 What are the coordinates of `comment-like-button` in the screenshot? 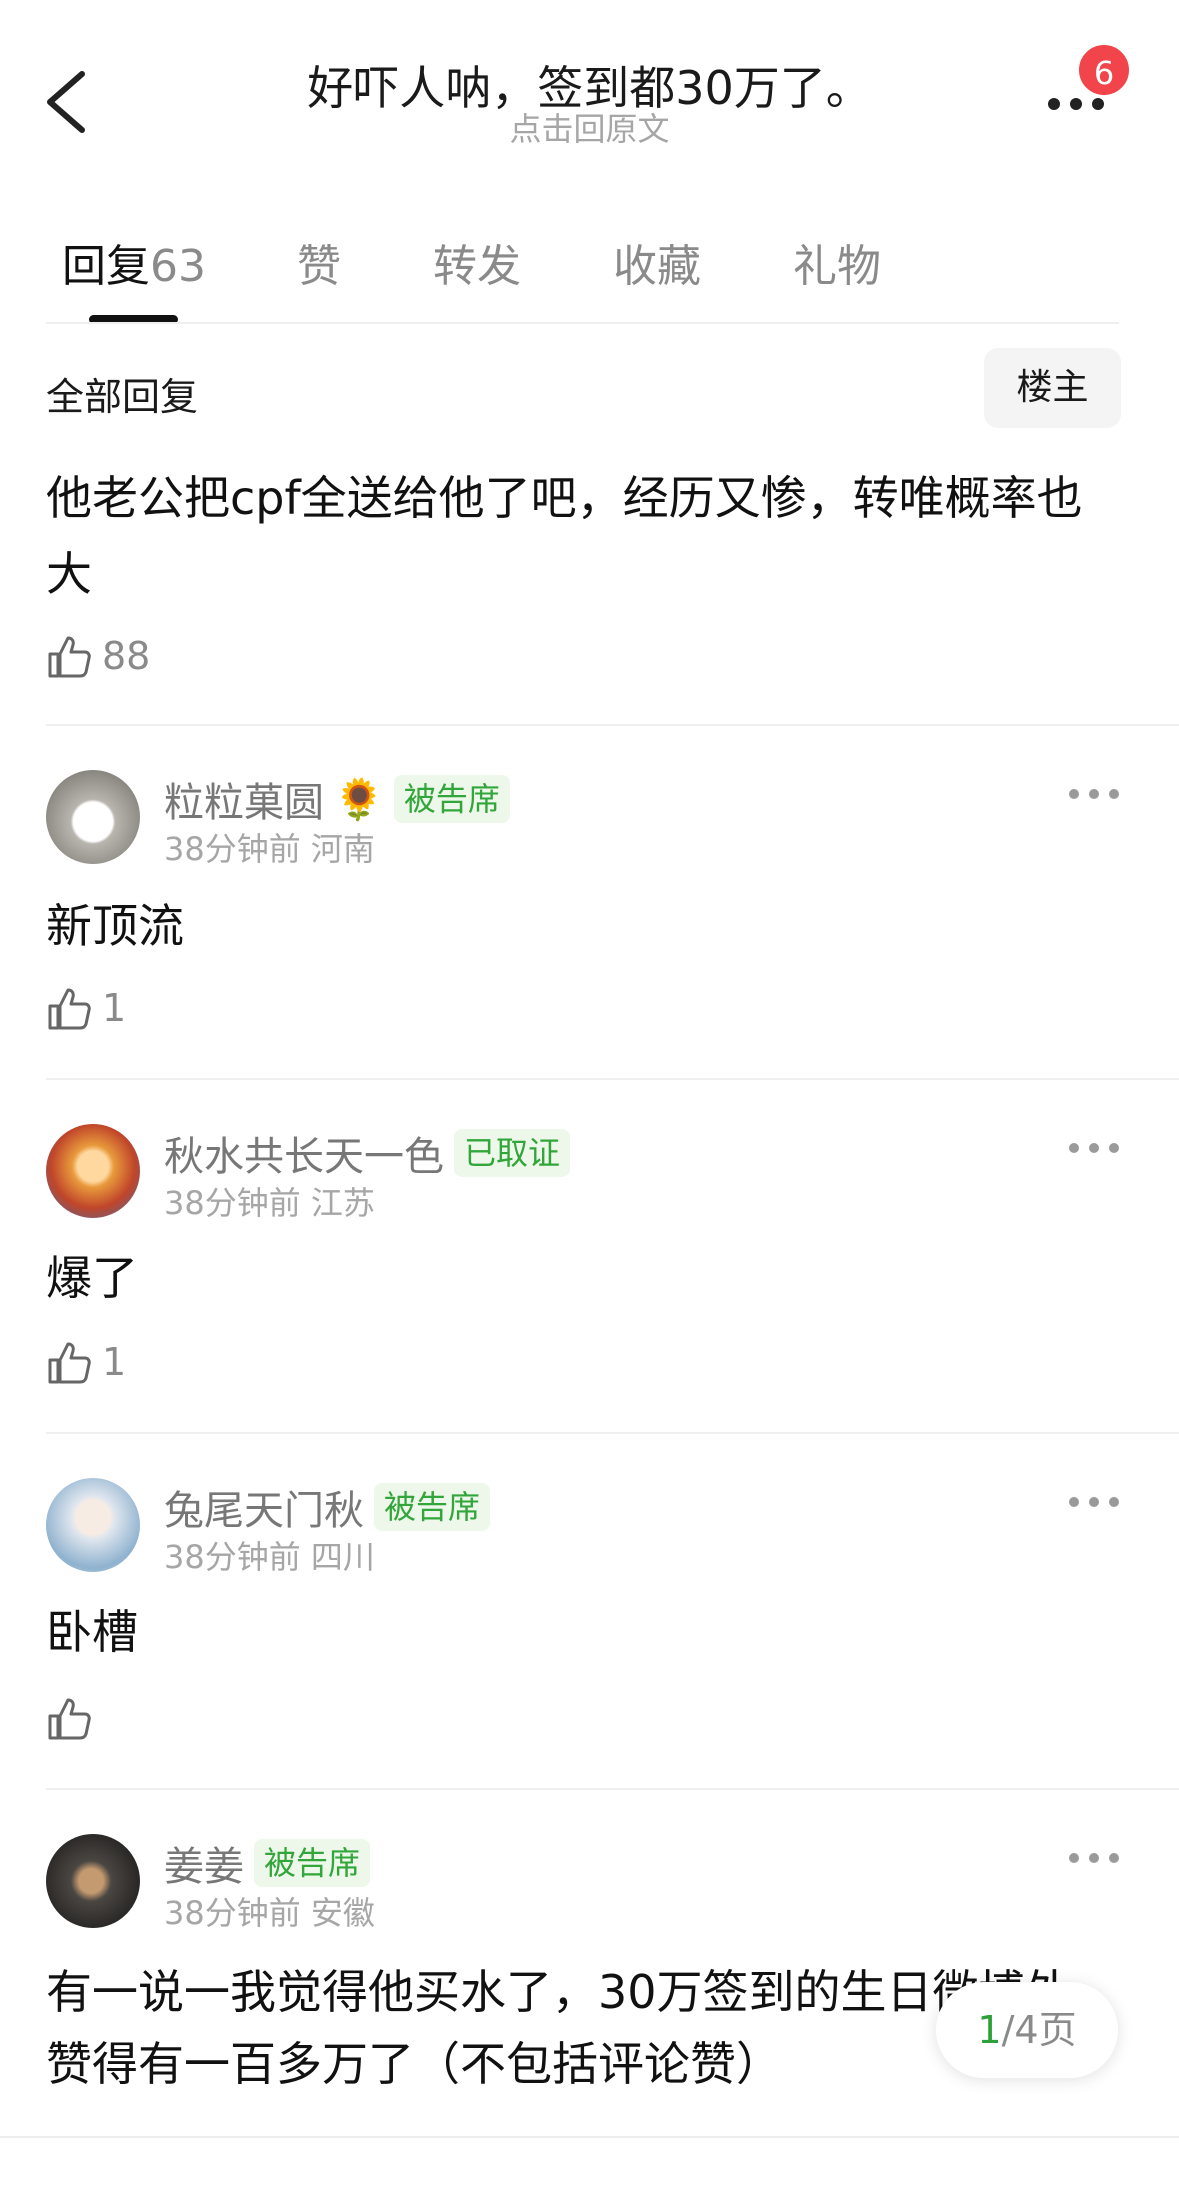 It's located at (70, 1718).